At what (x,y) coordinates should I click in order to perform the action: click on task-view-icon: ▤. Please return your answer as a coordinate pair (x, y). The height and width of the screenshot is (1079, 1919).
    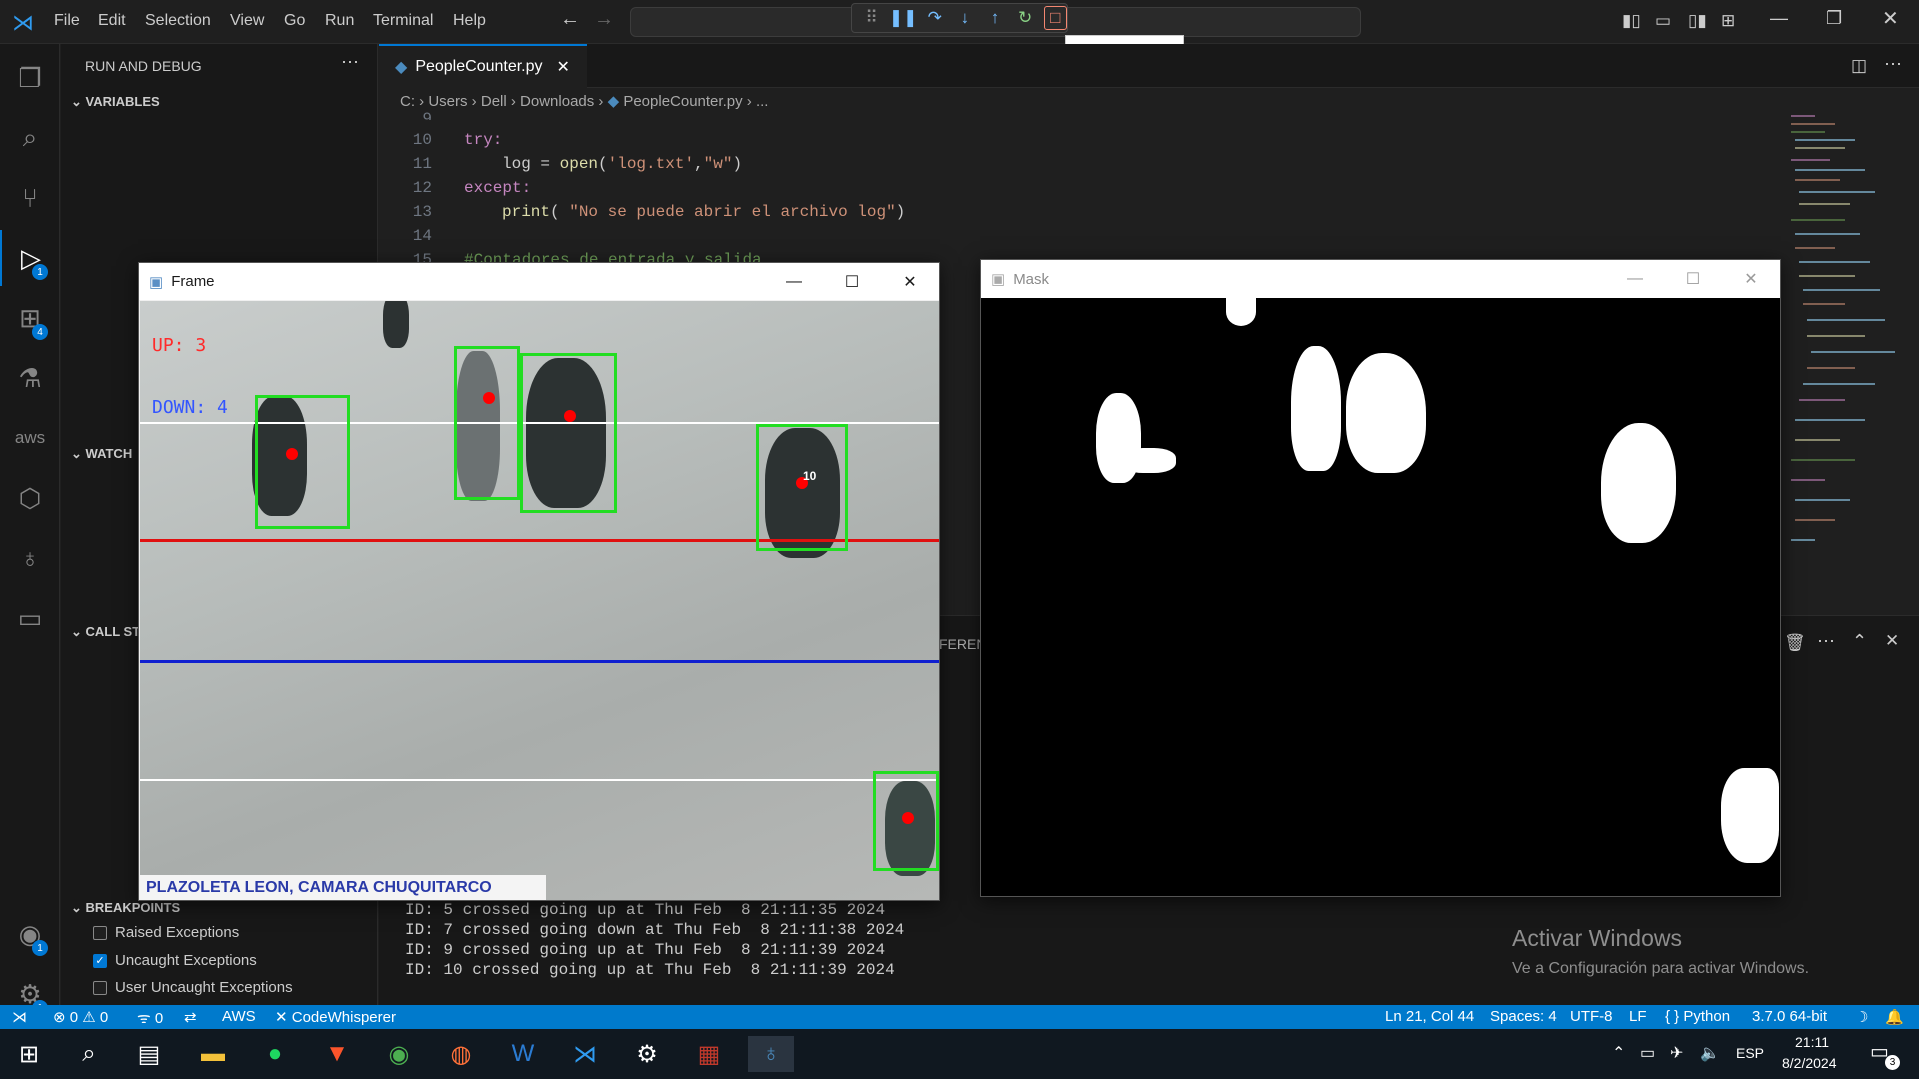
    Looking at the image, I should click on (149, 1054).